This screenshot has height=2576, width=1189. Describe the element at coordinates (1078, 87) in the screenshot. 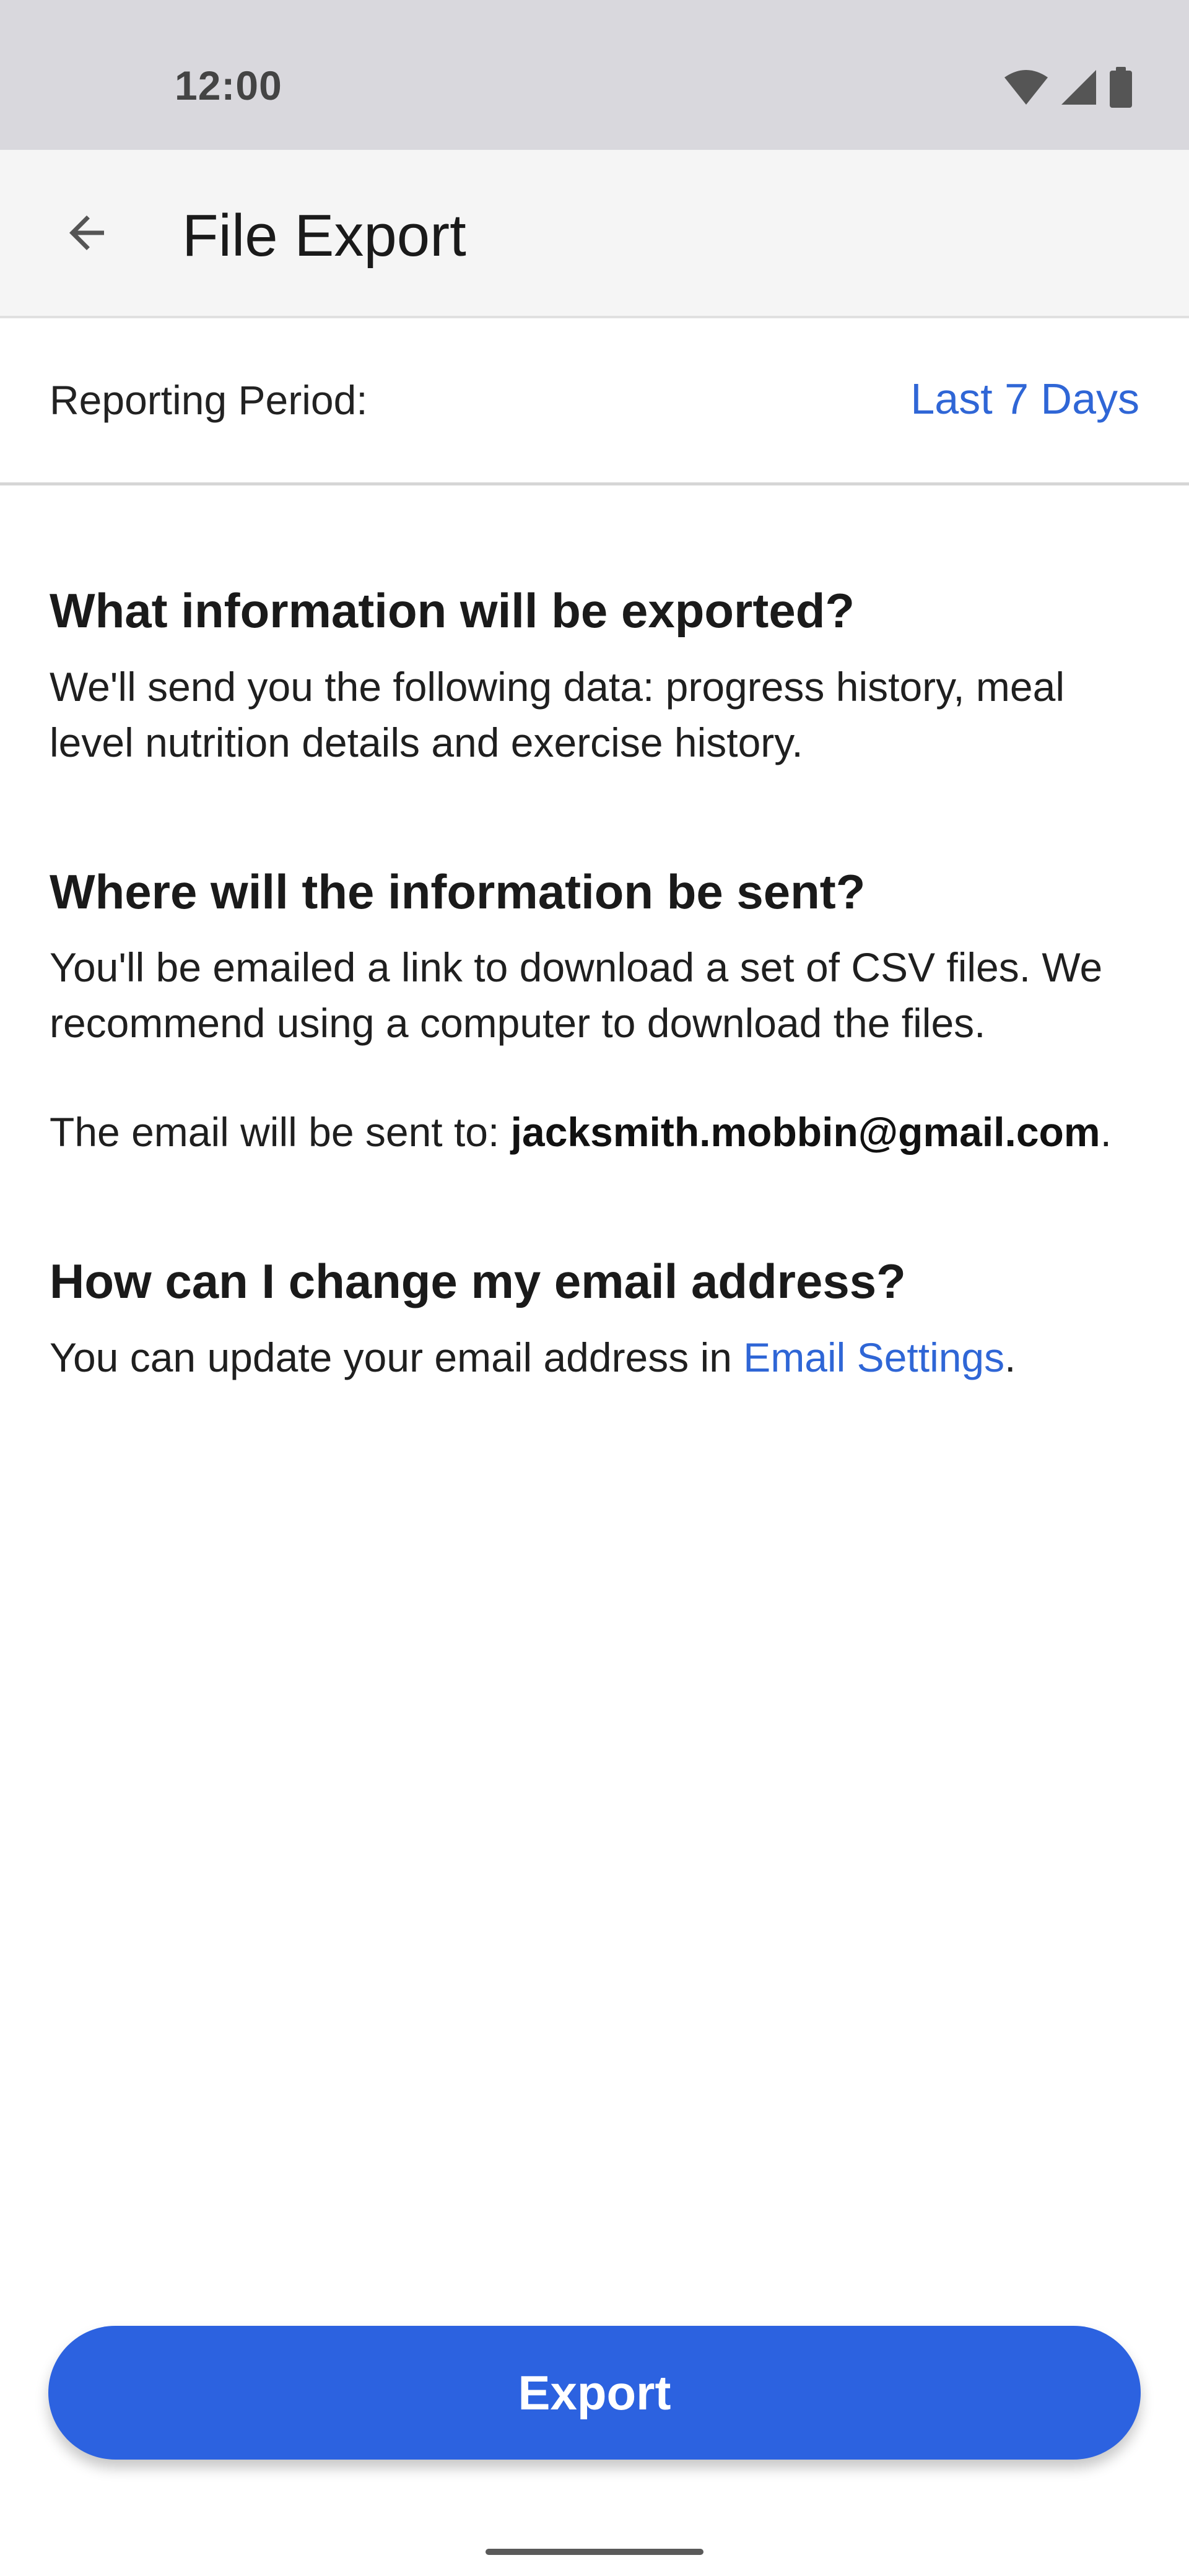

I see `signal-icon` at that location.